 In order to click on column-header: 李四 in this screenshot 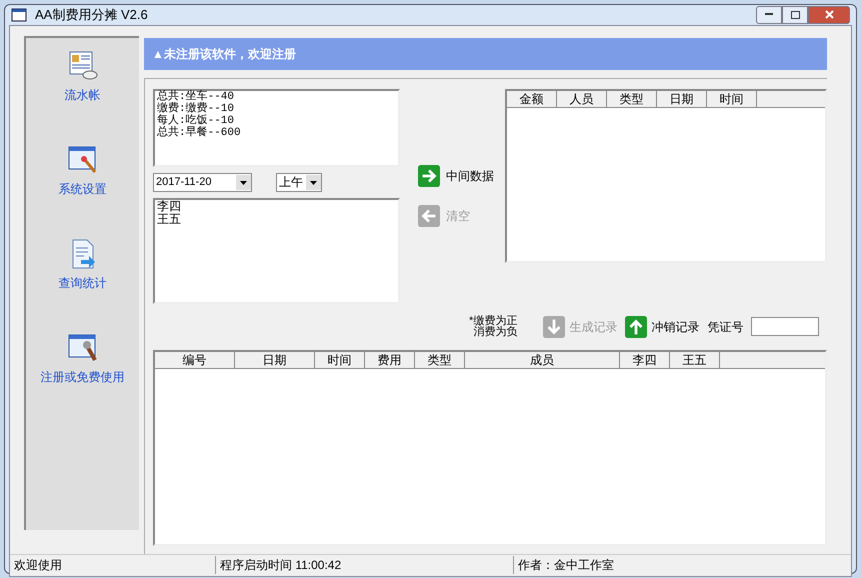, I will do `click(645, 360)`.